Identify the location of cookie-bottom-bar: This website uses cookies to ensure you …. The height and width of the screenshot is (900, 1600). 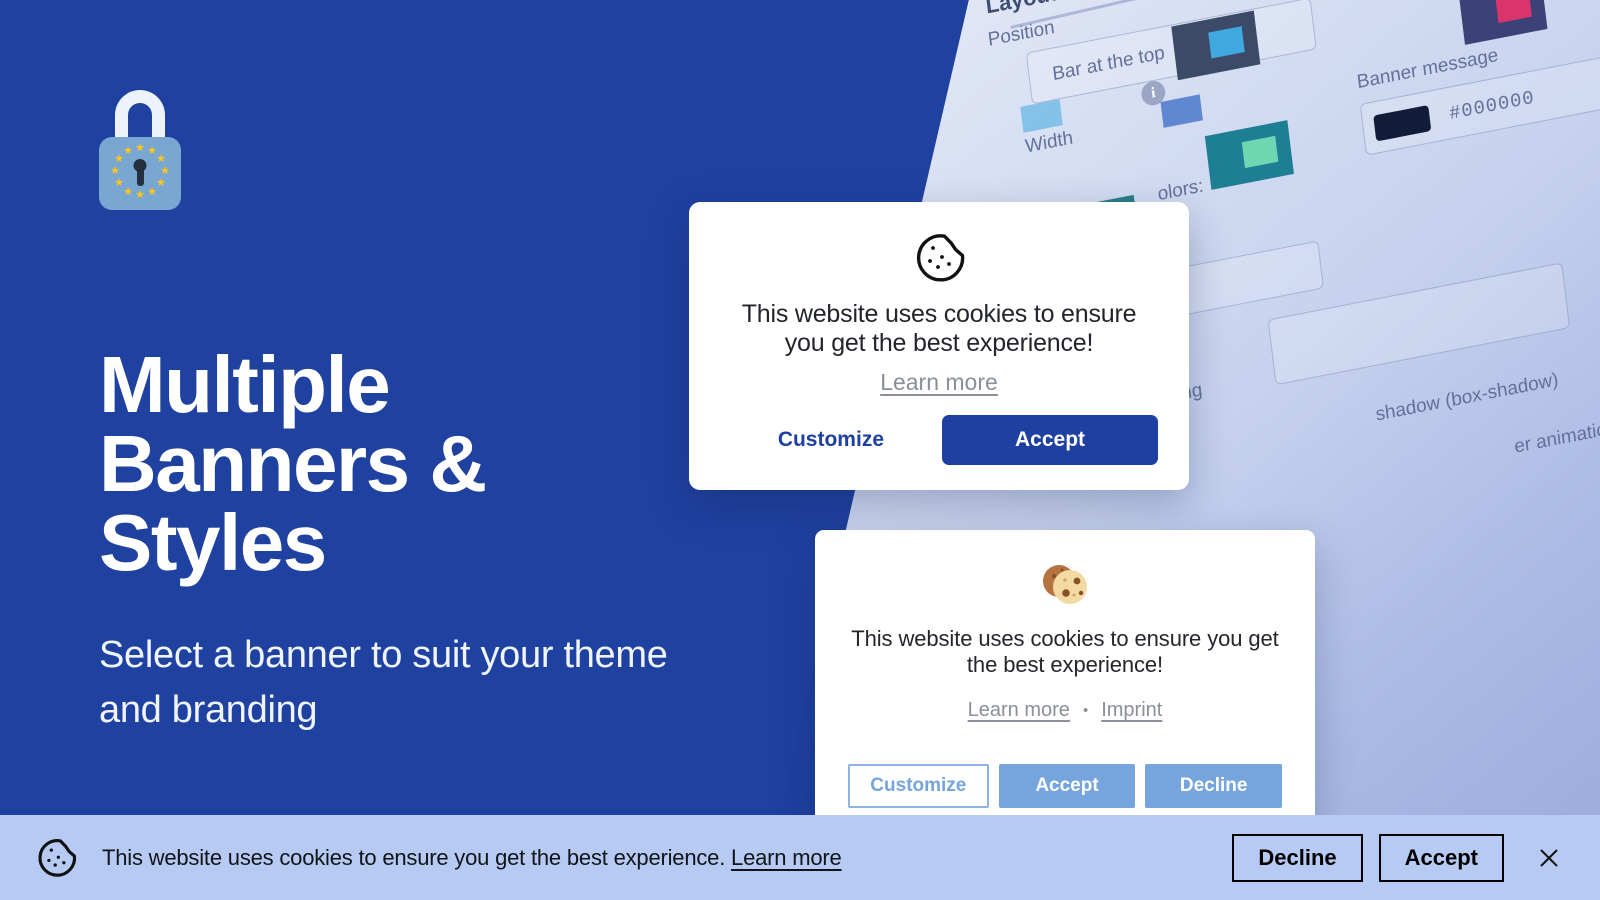
(800, 857).